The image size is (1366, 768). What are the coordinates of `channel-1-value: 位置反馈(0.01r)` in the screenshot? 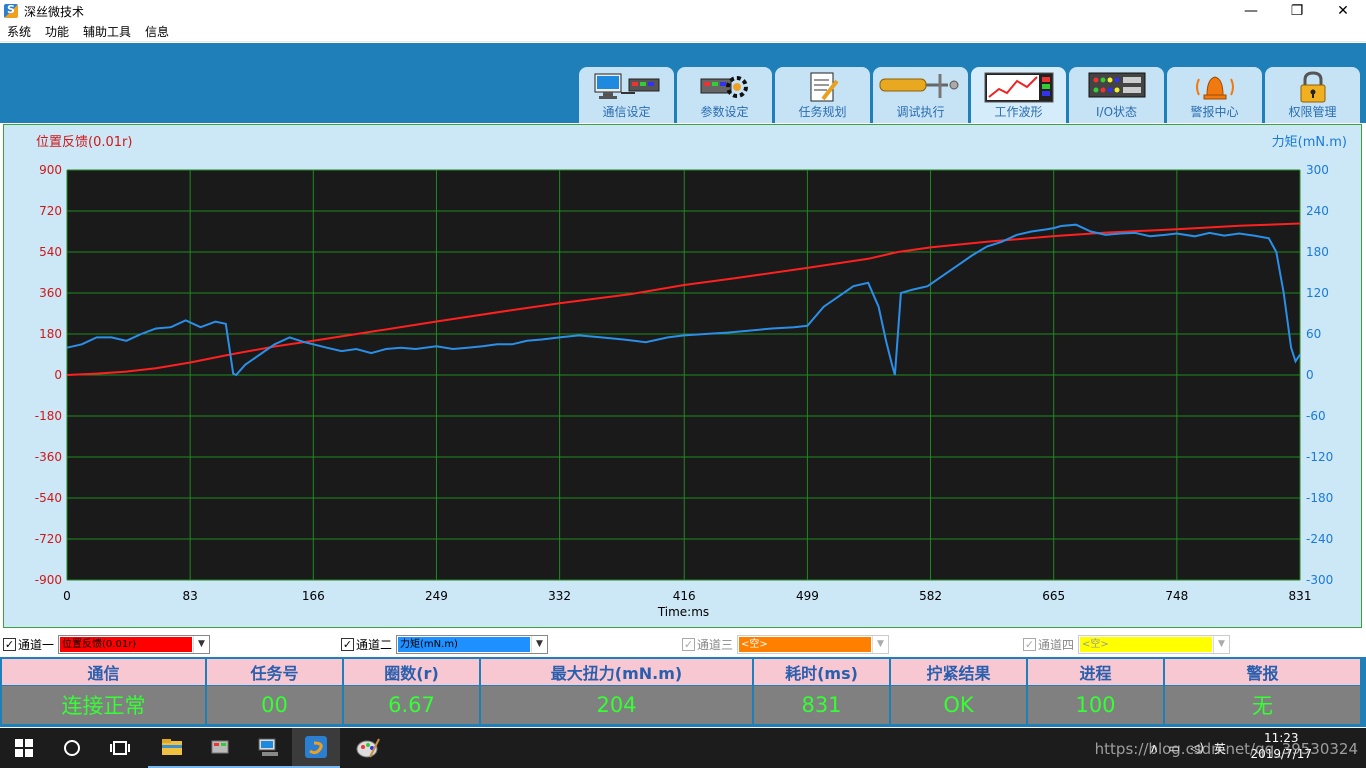 It's located at (126, 644).